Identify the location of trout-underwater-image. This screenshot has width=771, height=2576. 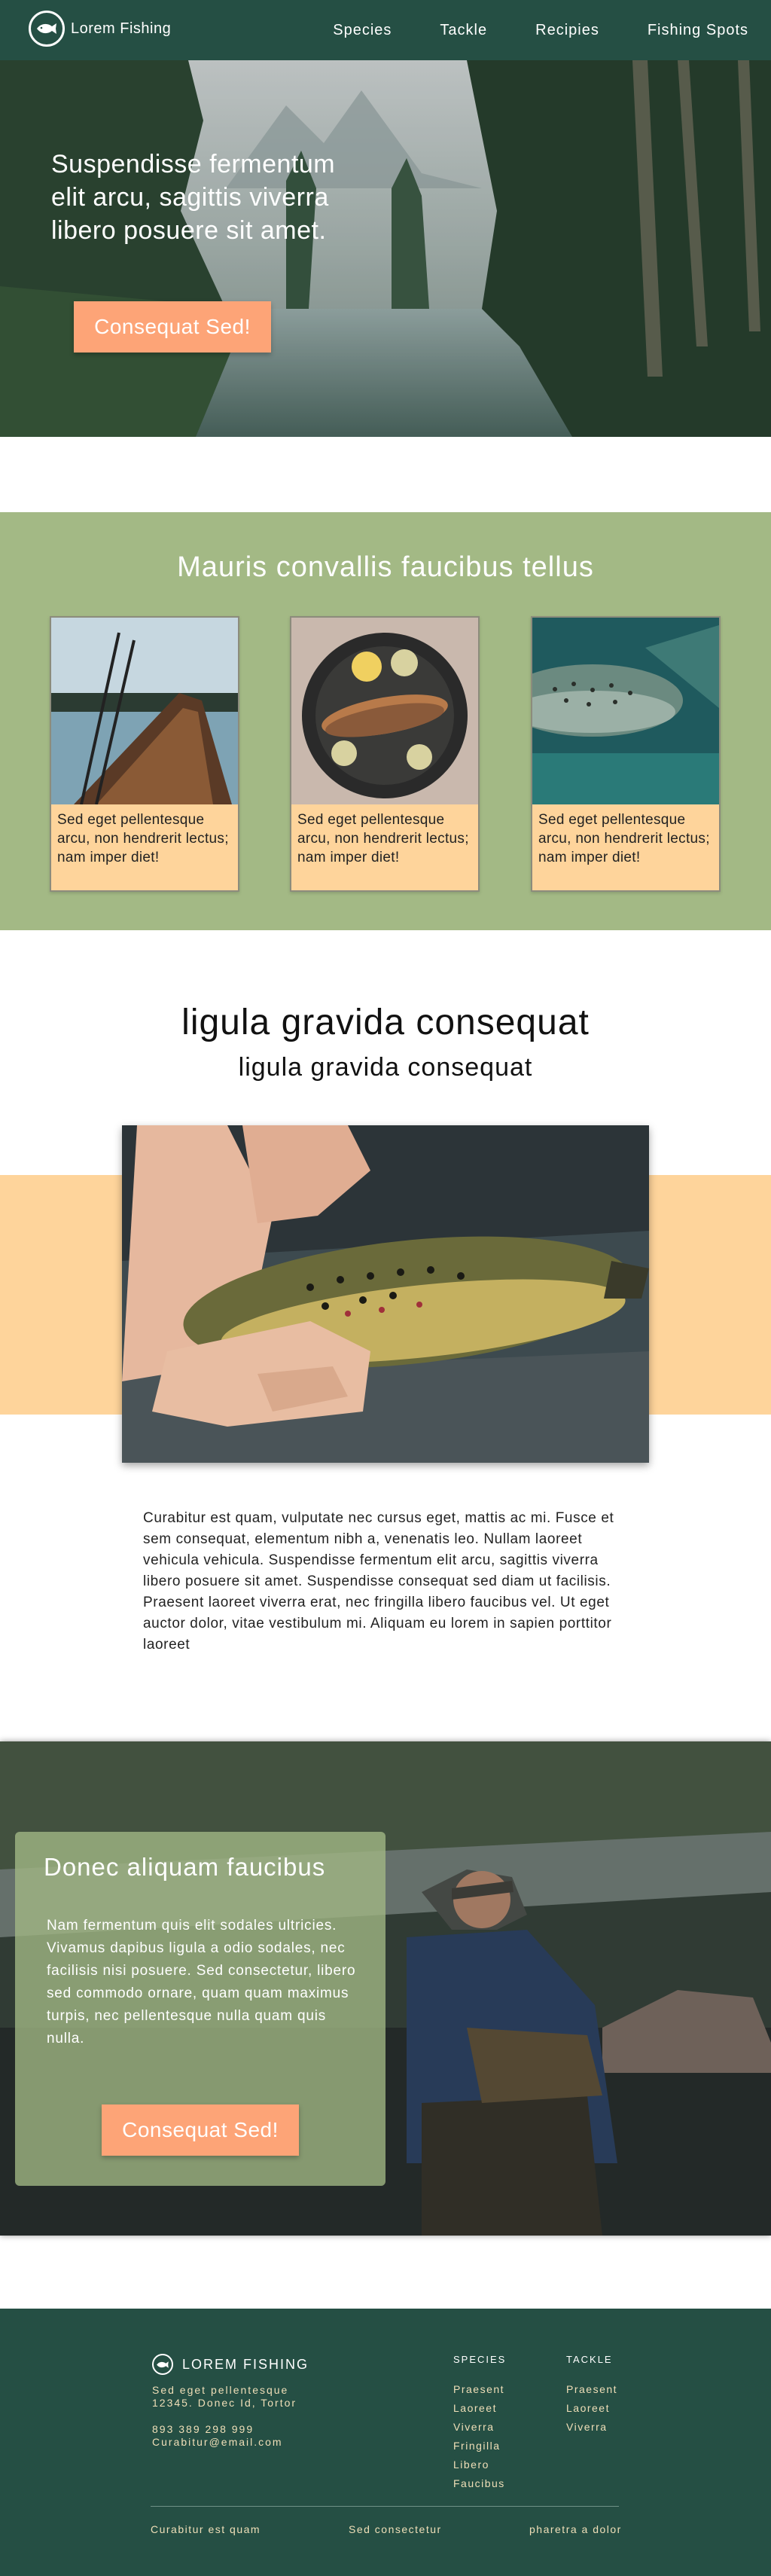
(625, 711).